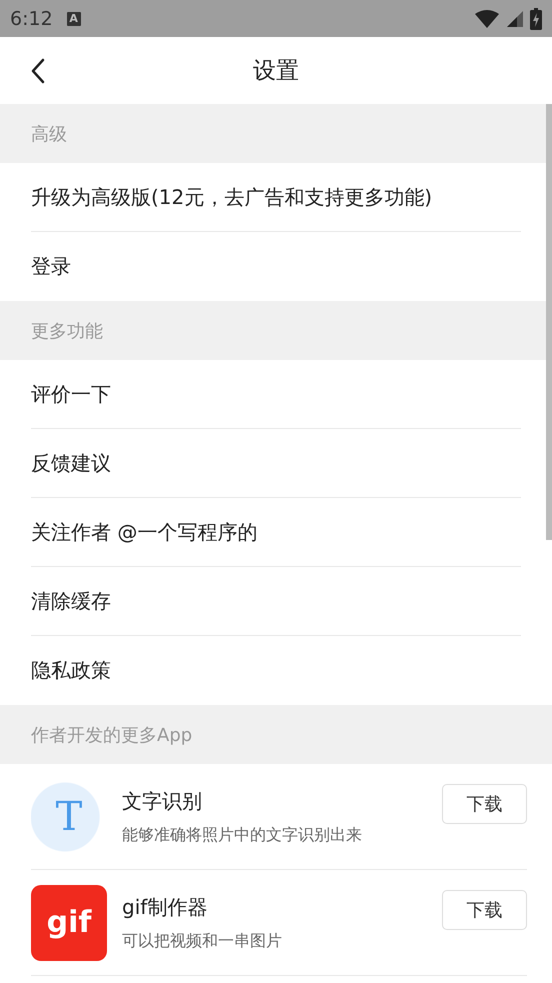 This screenshot has height=983, width=552. What do you see at coordinates (276, 394) in the screenshot?
I see `settings-item: 评价一下` at bounding box center [276, 394].